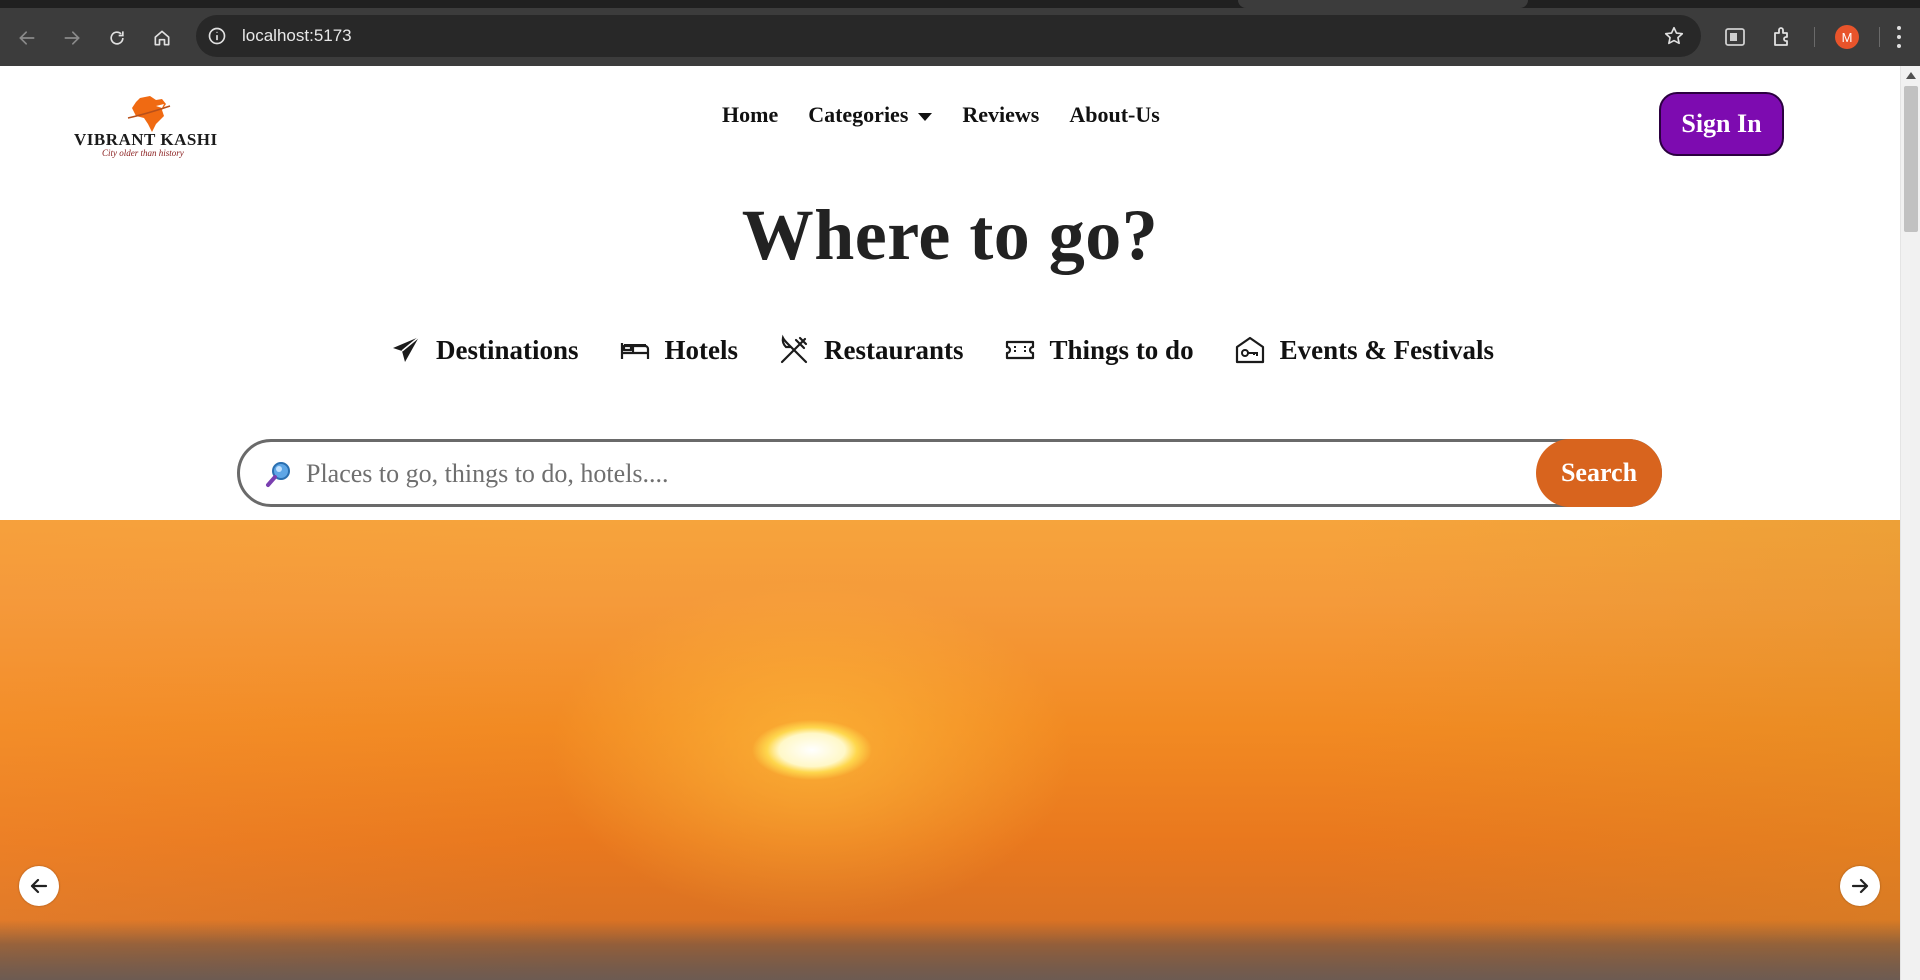 The height and width of the screenshot is (980, 1920). What do you see at coordinates (143, 153) in the screenshot?
I see `logo-tagline: City older than history` at bounding box center [143, 153].